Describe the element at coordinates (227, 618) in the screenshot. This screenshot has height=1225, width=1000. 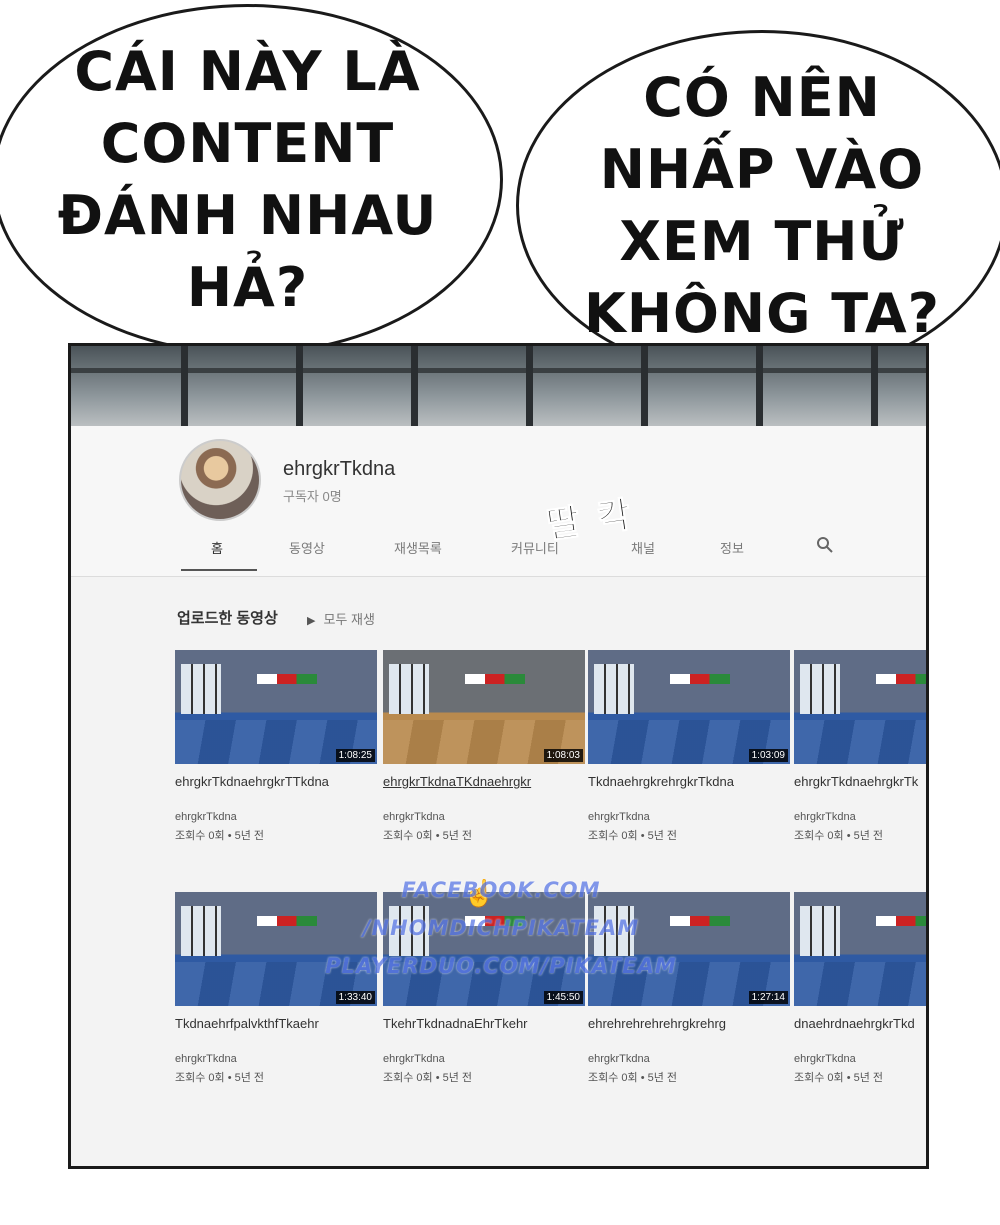
I see `section-title: 업로드한 동영상` at that location.